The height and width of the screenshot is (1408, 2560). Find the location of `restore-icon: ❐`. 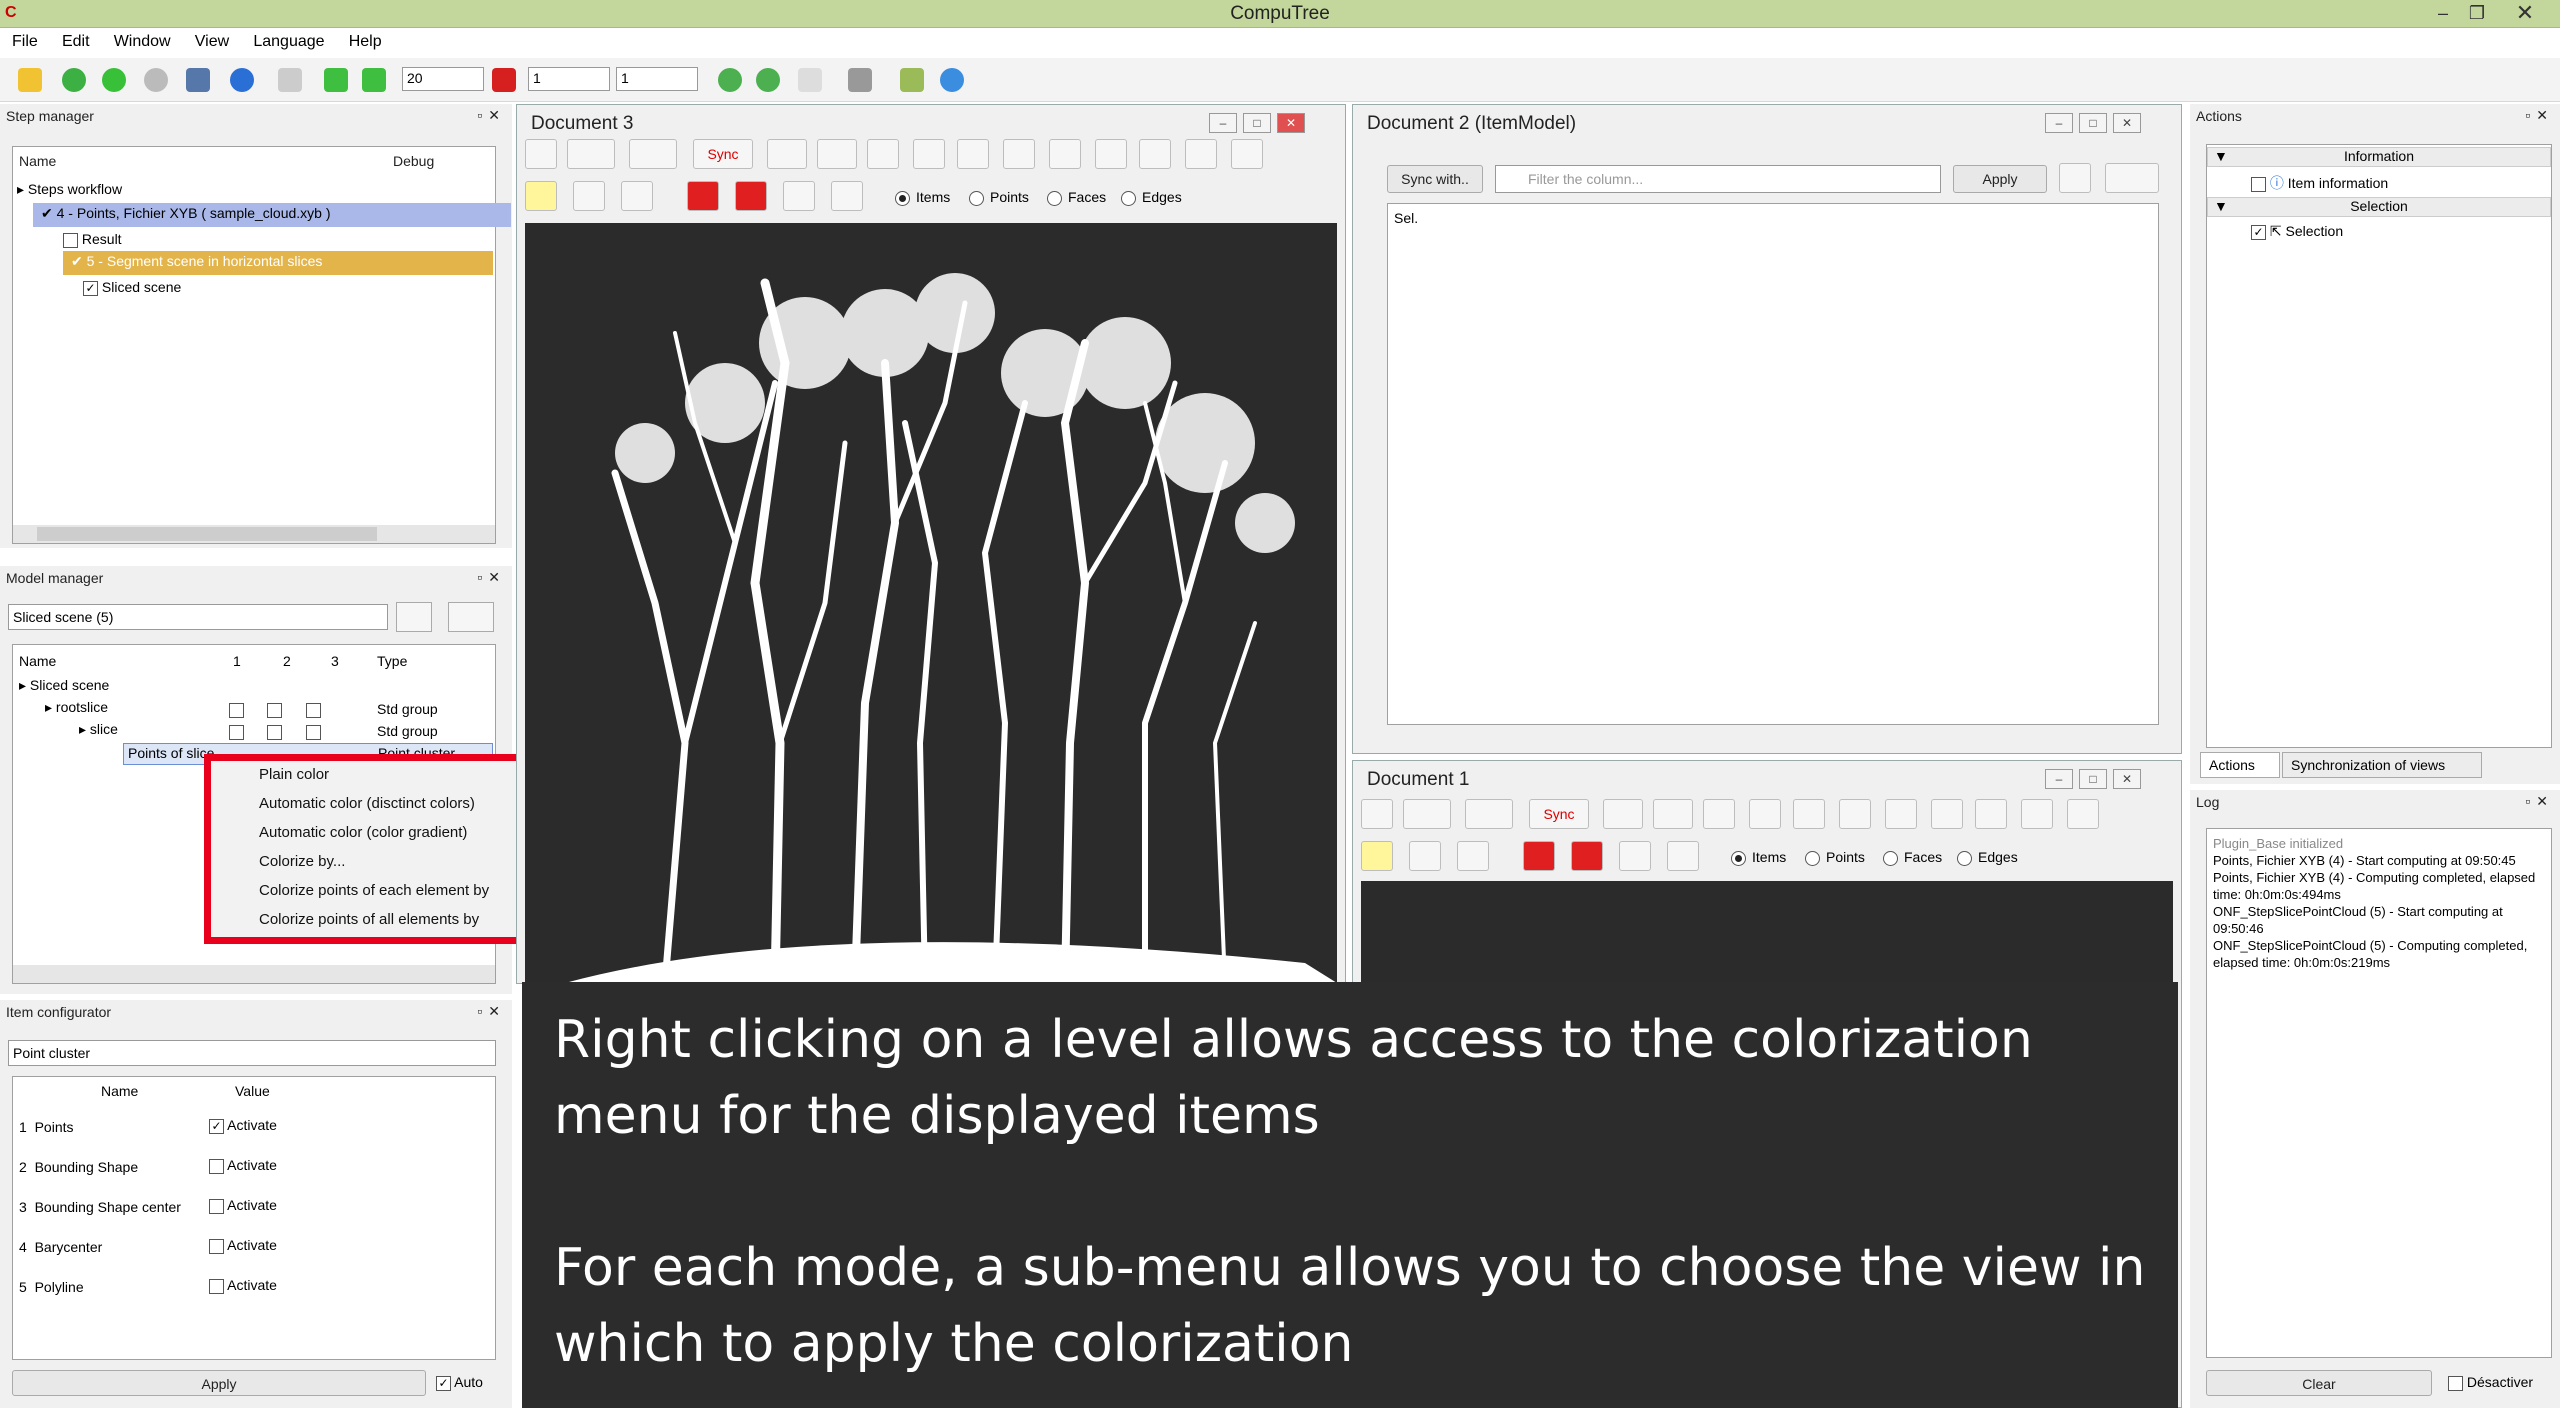

restore-icon: ❐ is located at coordinates (2477, 13).